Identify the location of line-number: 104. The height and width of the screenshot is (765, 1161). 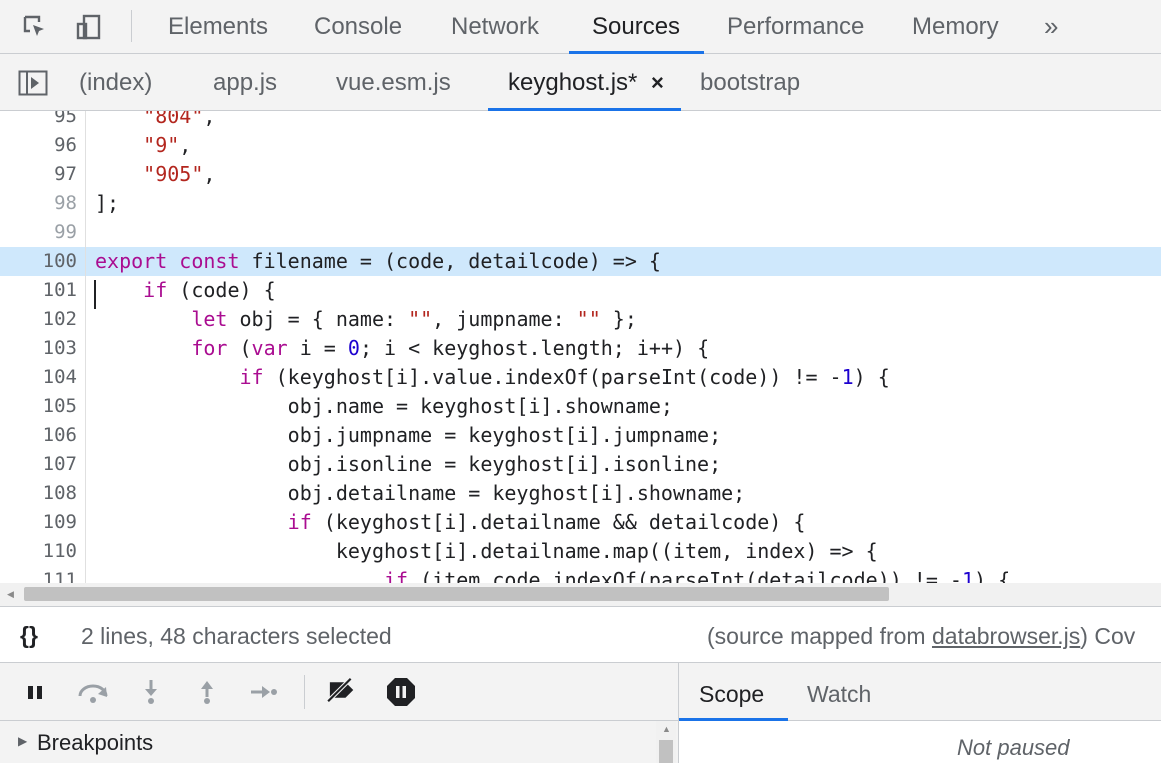
(38, 377).